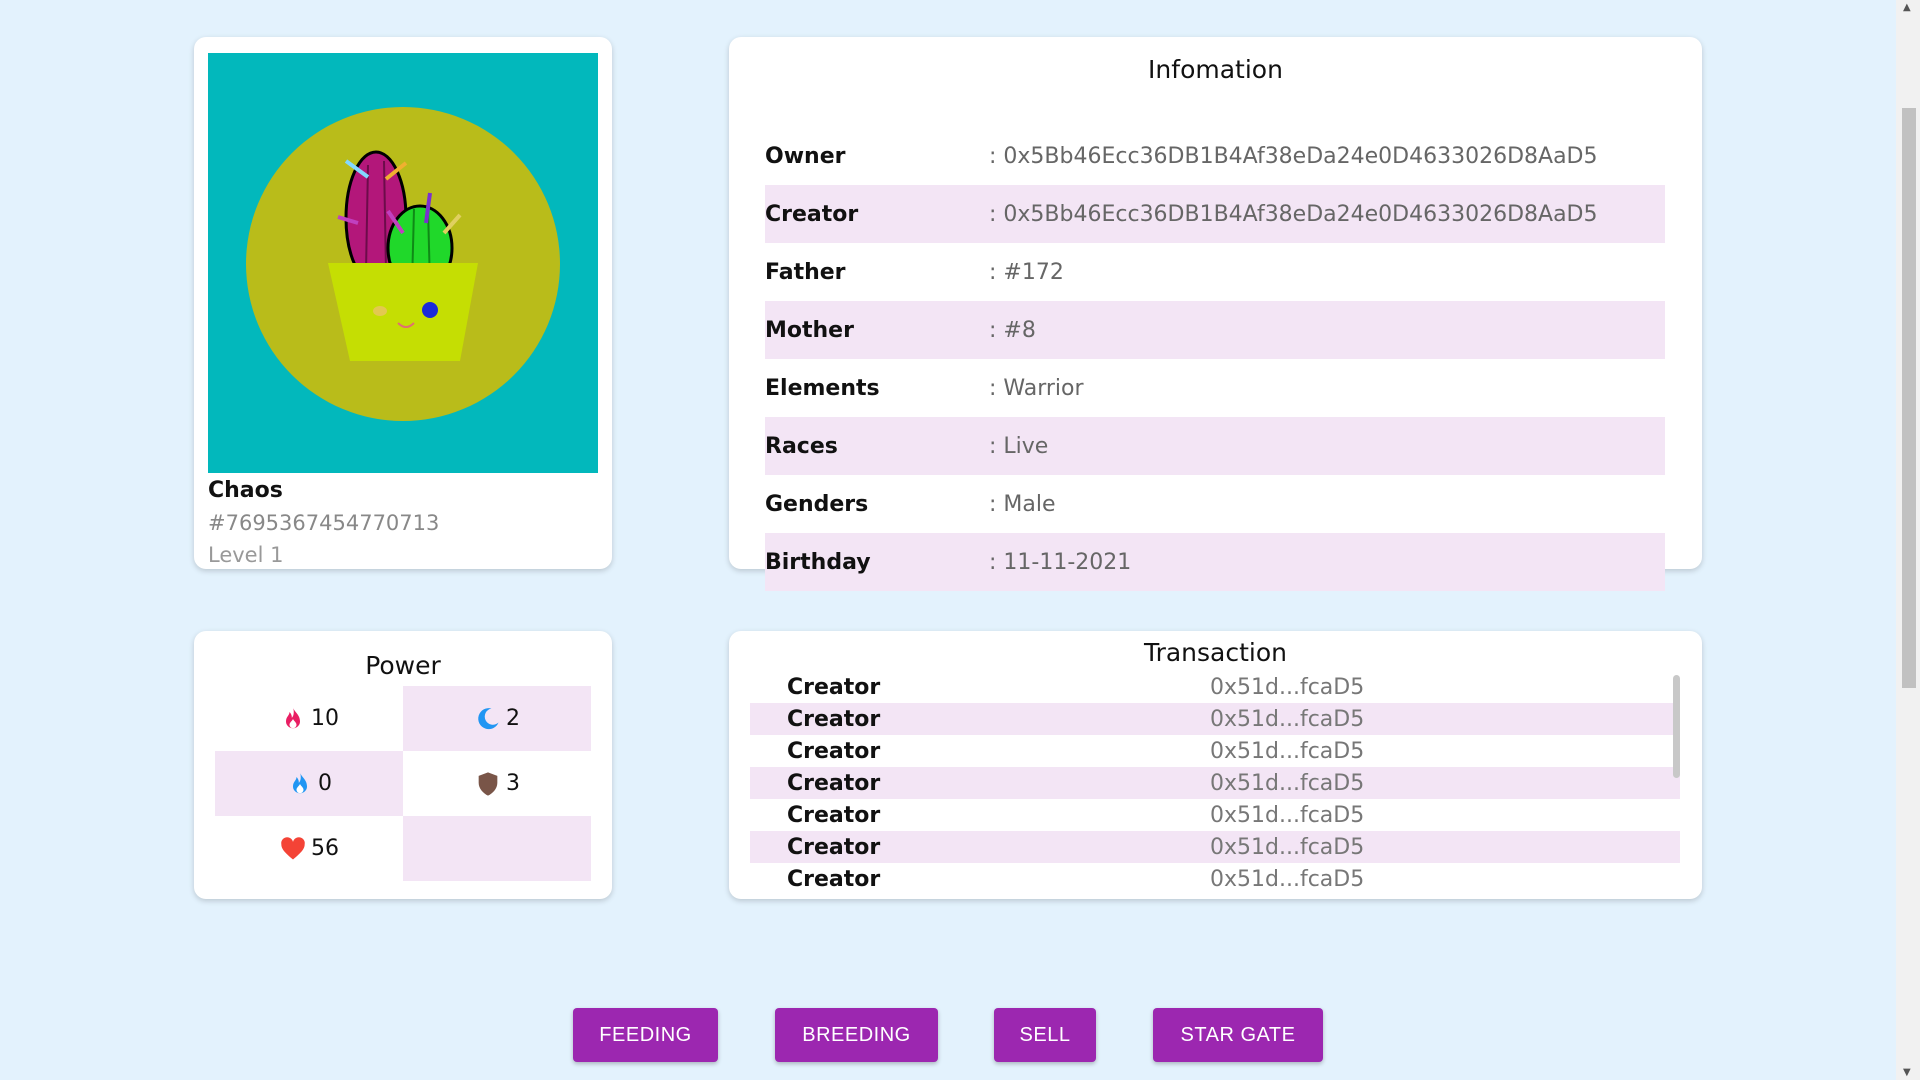 The image size is (1920, 1080). Describe the element at coordinates (817, 504) in the screenshot. I see `info-label: Genders` at that location.